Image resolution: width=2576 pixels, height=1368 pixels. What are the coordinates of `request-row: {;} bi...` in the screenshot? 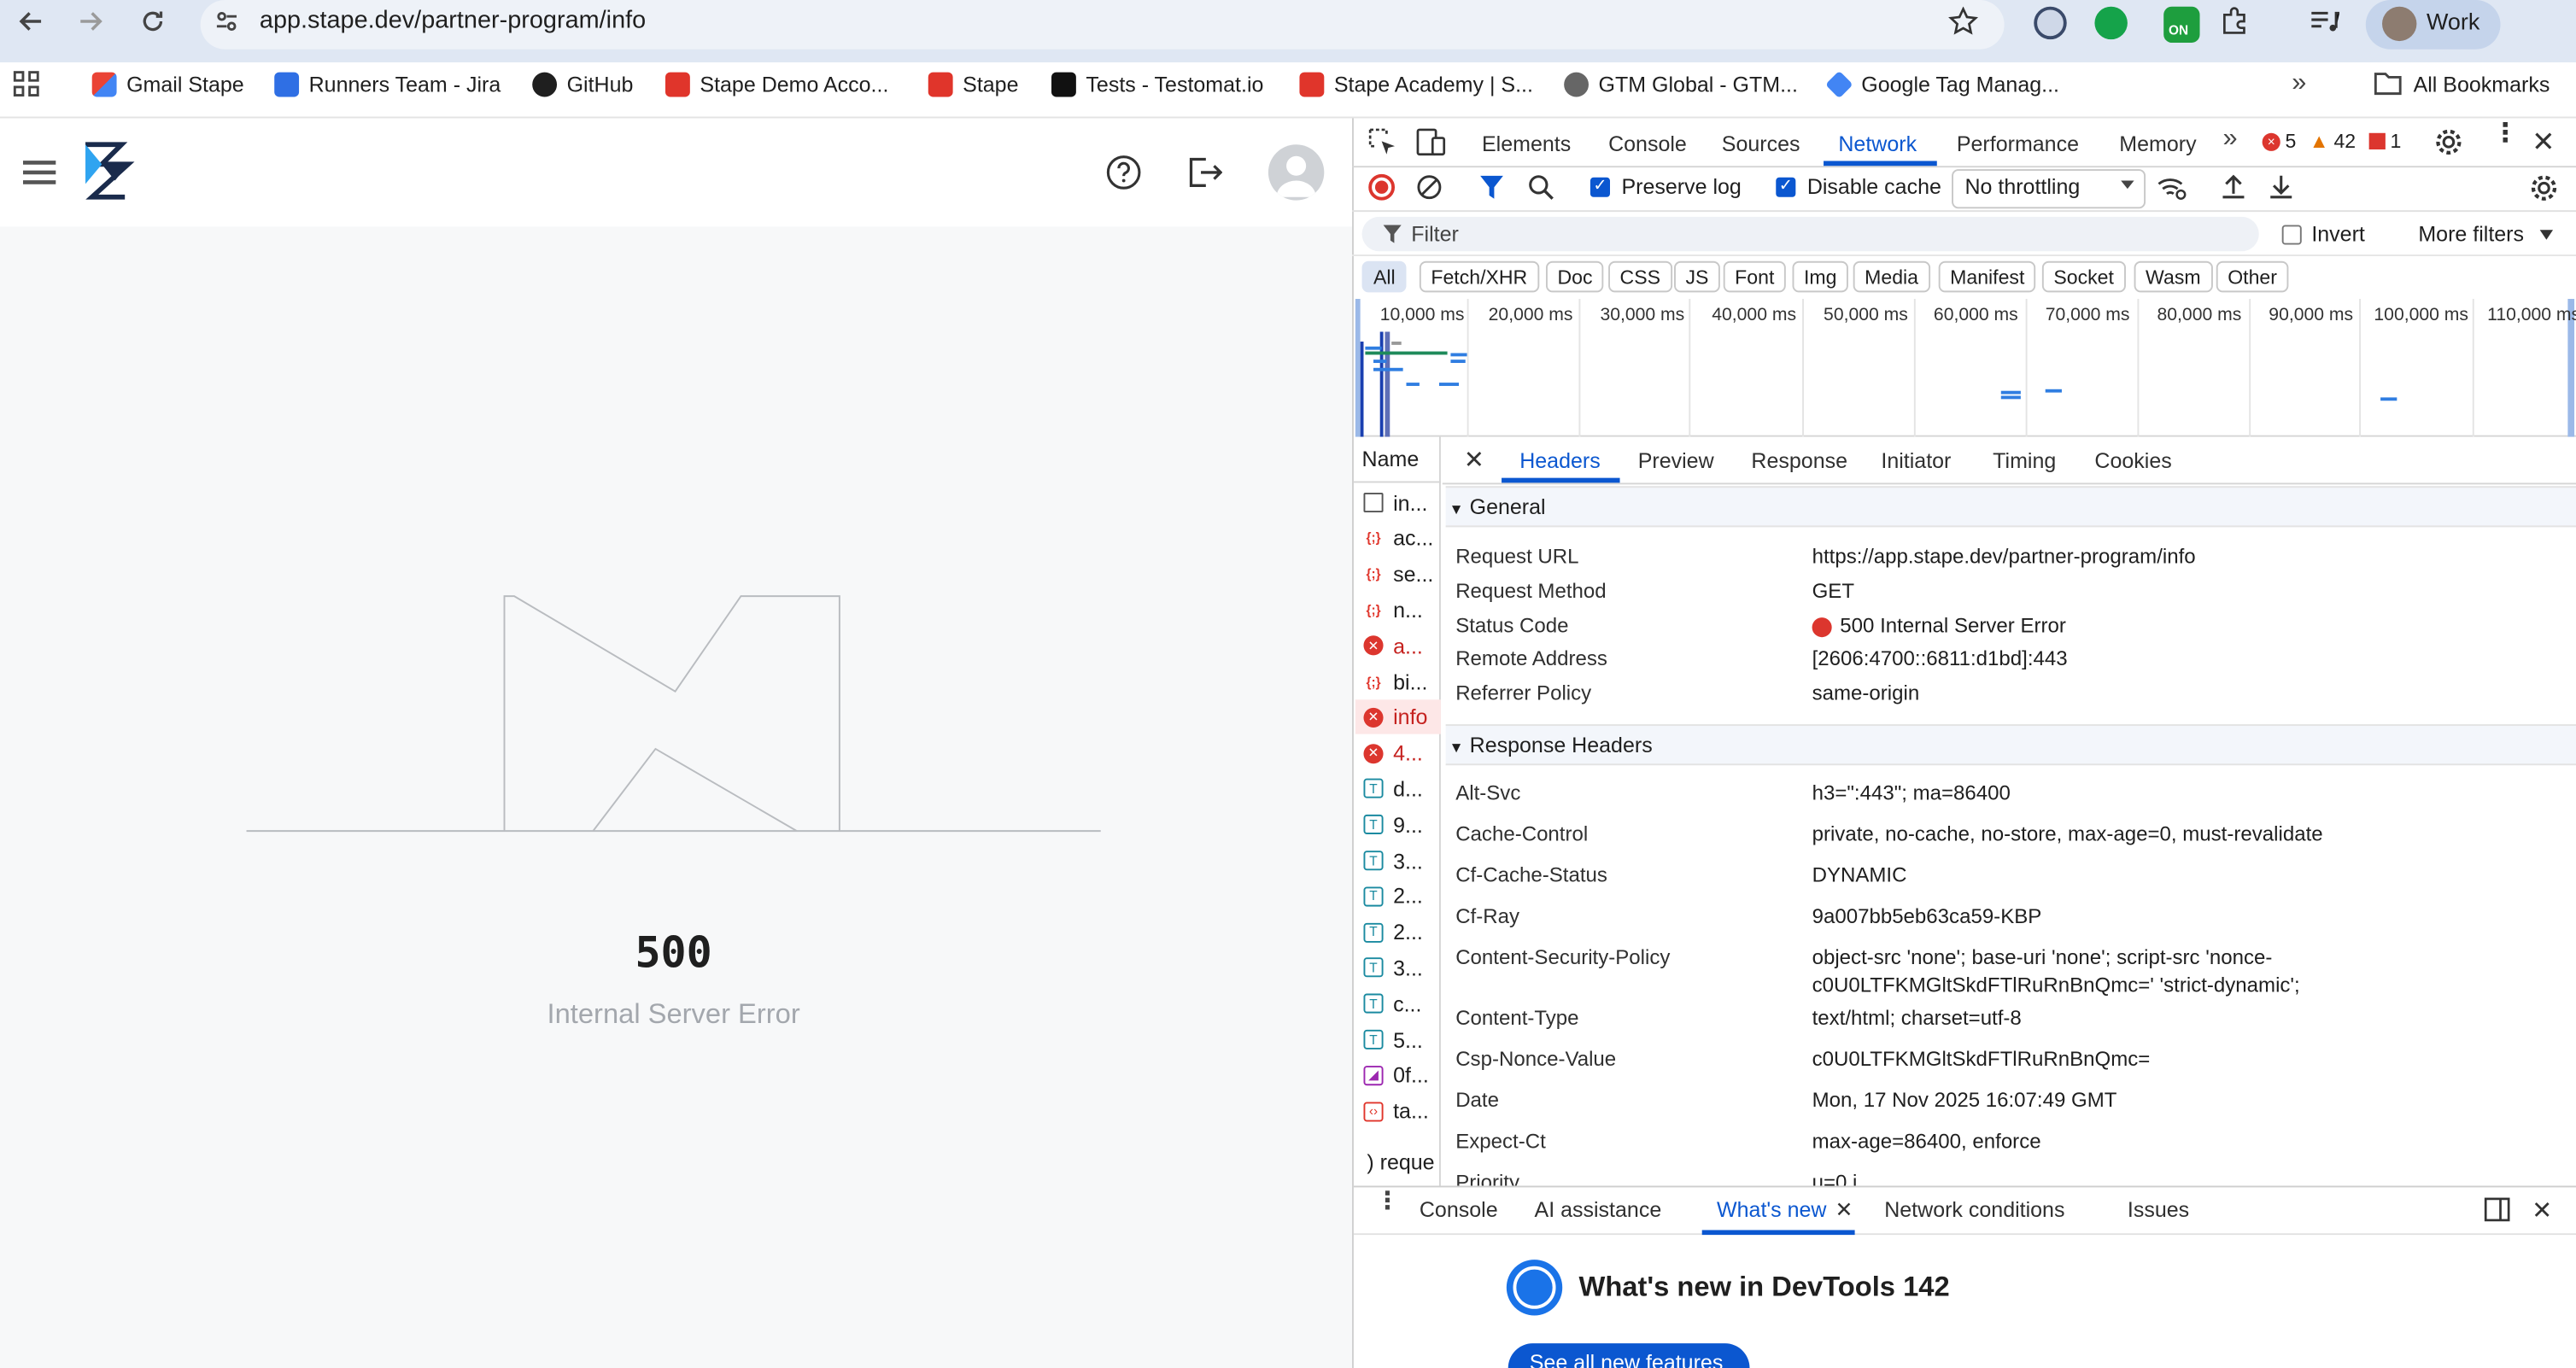 It's located at (1399, 681).